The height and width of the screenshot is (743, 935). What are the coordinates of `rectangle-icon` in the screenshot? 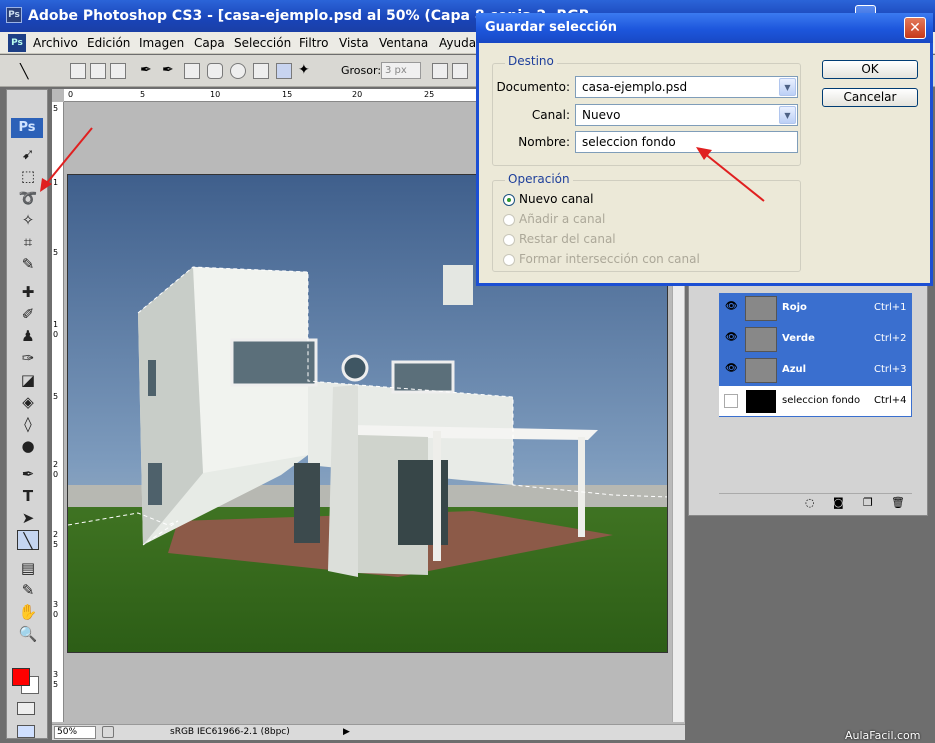 It's located at (192, 71).